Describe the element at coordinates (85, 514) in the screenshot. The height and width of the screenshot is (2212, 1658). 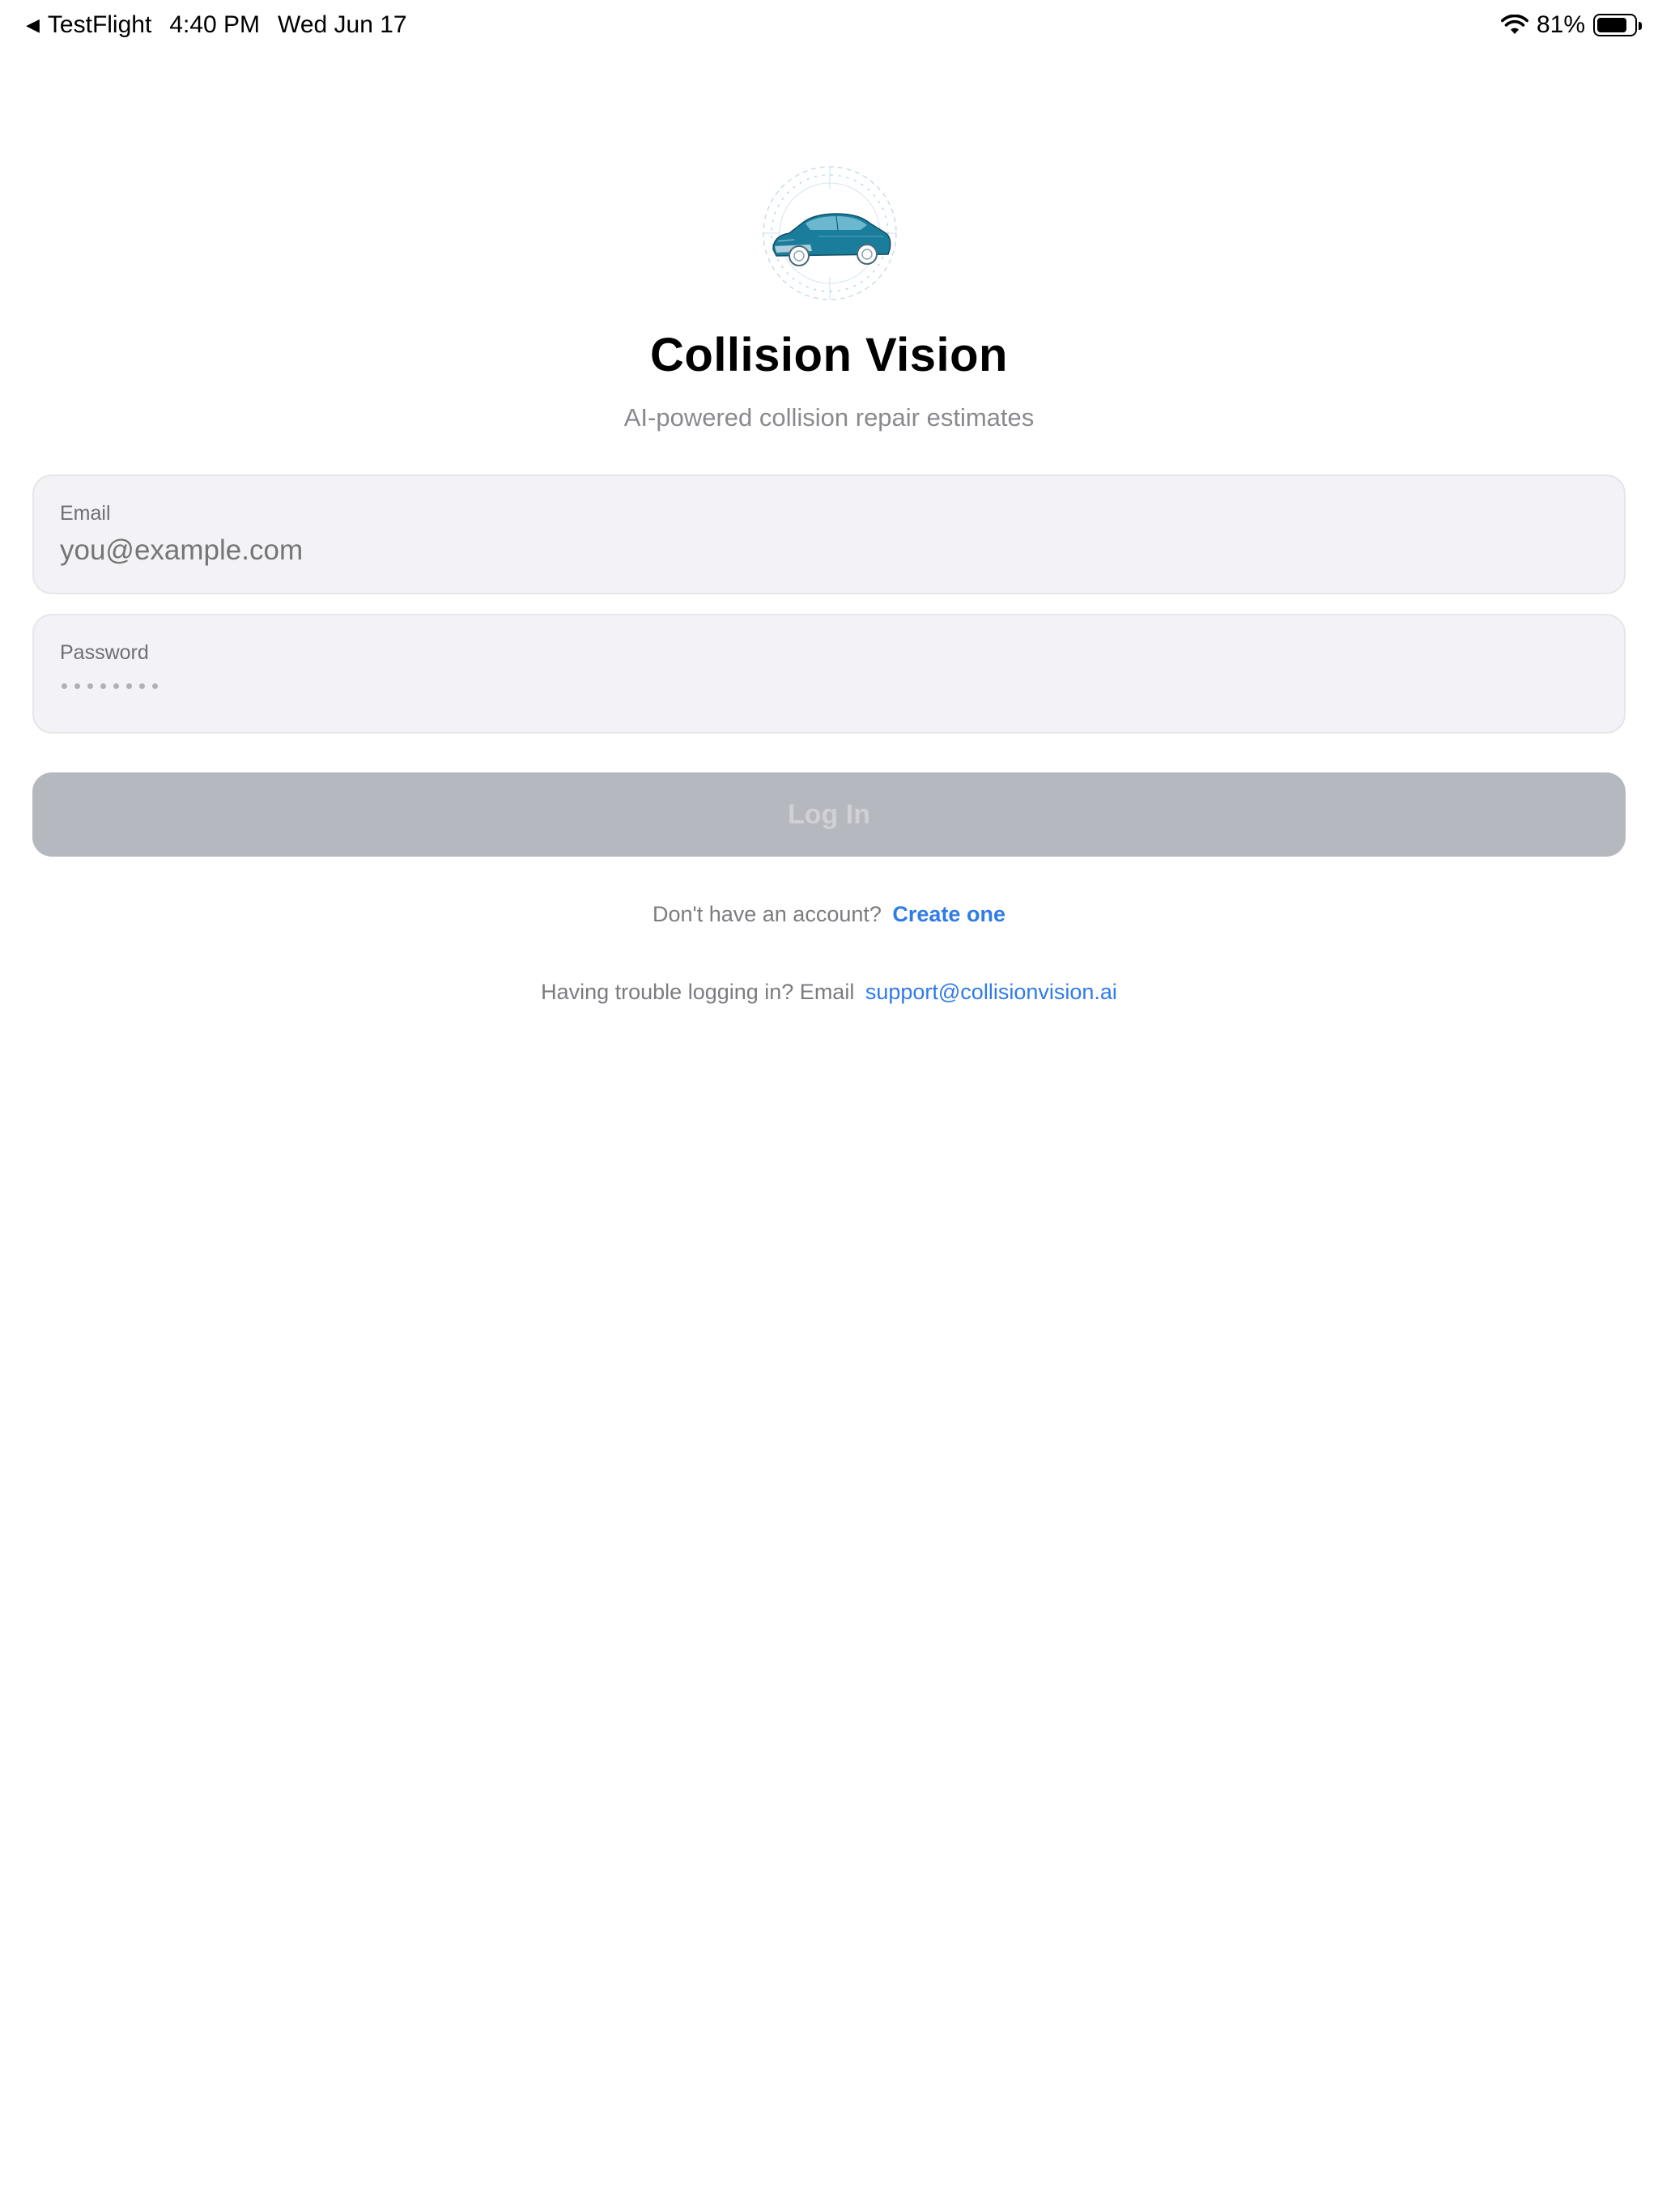
I see `email-label: Email` at that location.